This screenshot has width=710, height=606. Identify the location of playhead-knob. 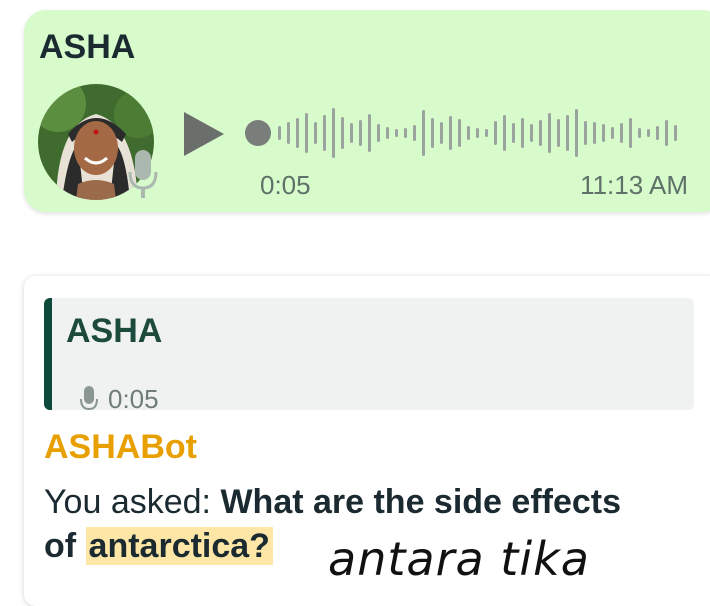
(258, 133).